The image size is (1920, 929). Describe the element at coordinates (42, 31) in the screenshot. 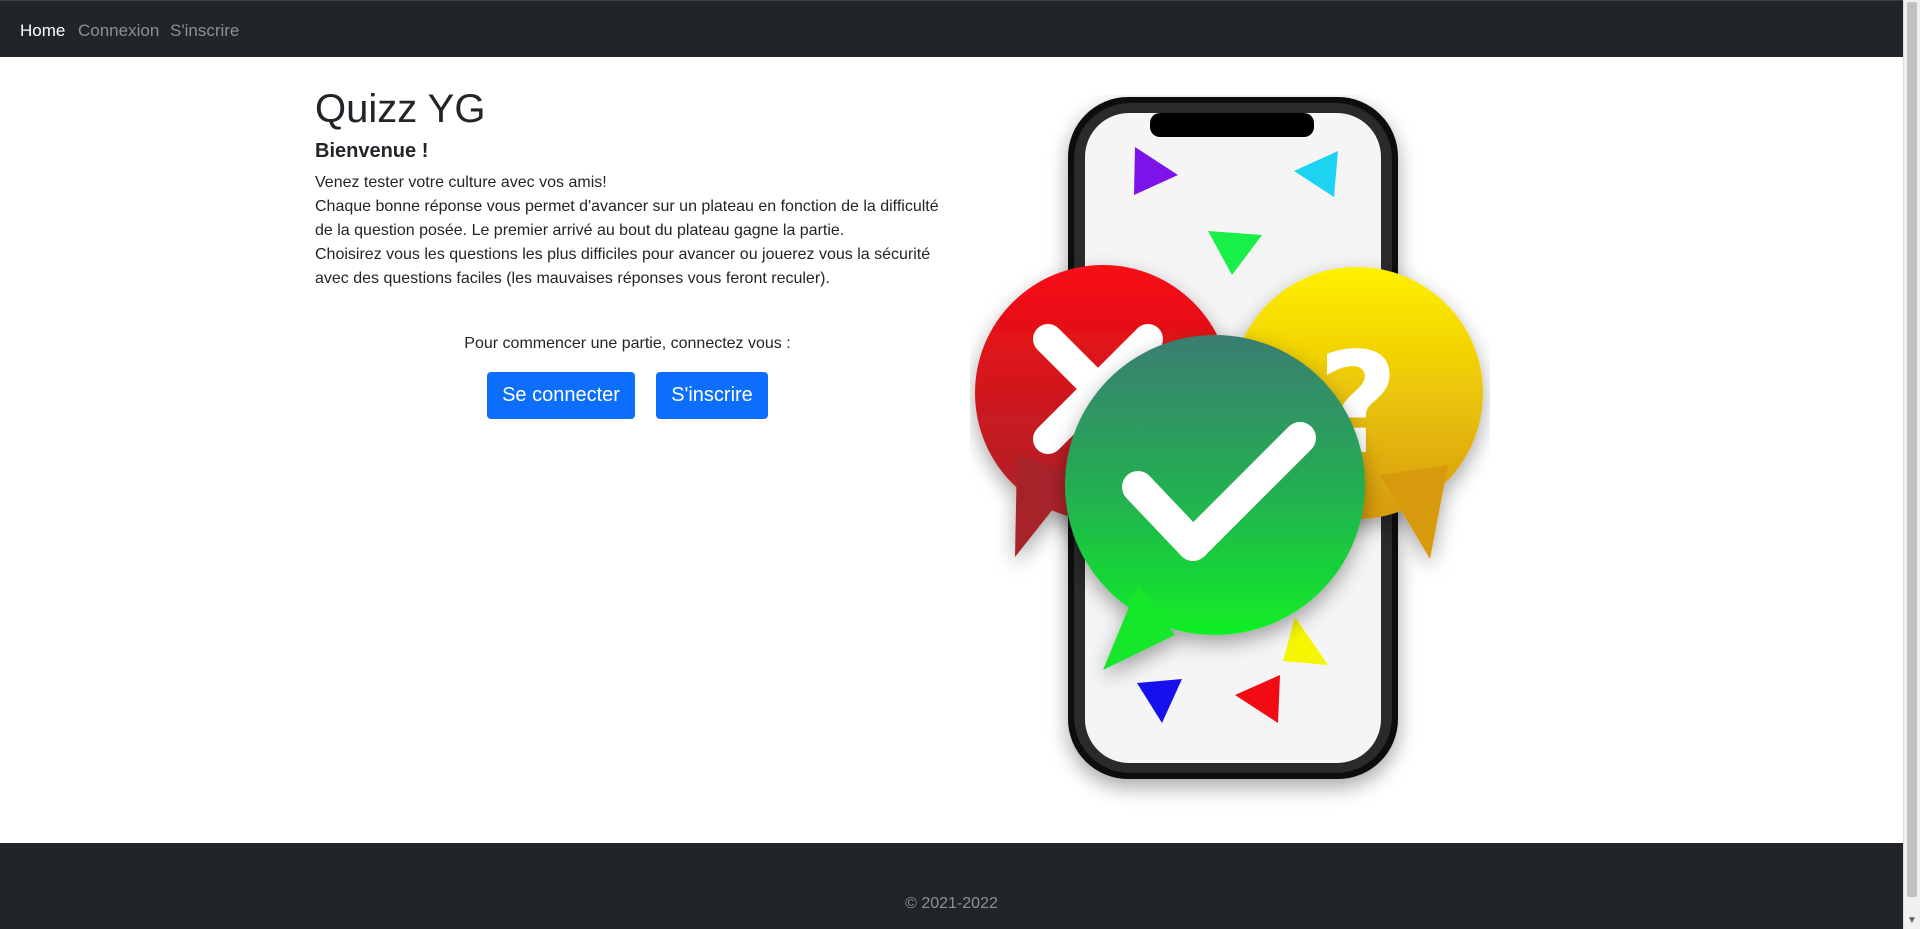

I see `nav-home-link: Home` at that location.